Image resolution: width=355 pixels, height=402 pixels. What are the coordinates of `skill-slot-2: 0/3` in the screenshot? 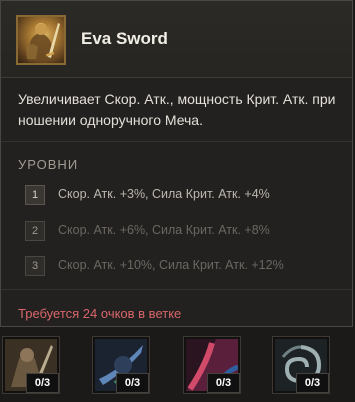 It's located at (121, 365).